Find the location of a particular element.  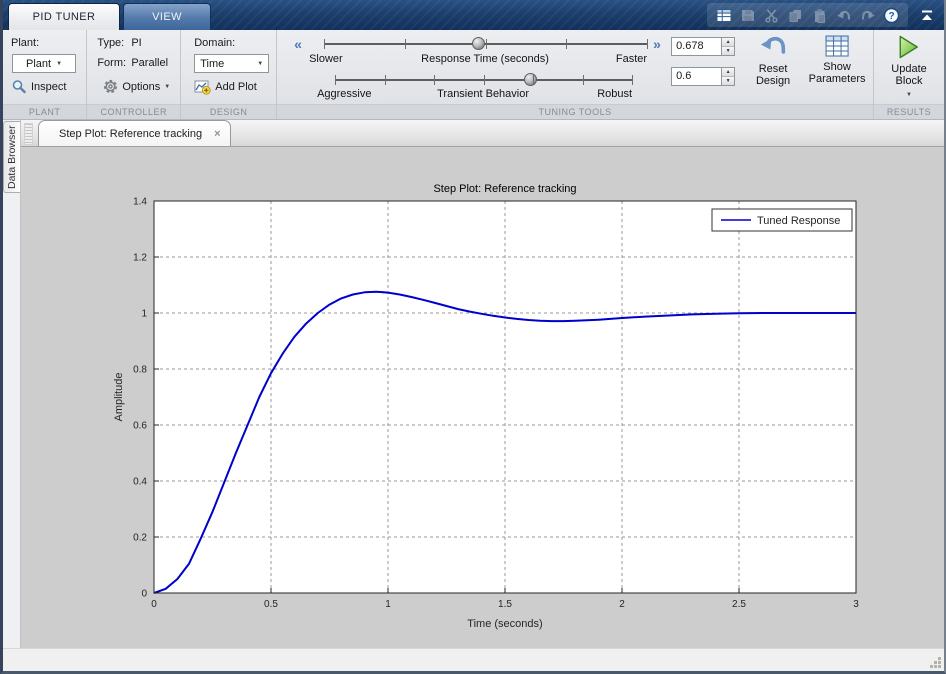

transient-behavior-slider is located at coordinates (484, 79).